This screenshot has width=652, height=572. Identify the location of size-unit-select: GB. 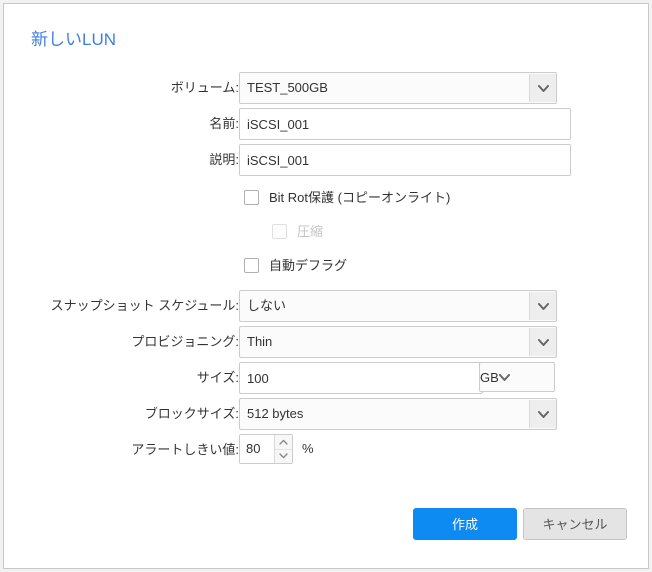
(517, 377).